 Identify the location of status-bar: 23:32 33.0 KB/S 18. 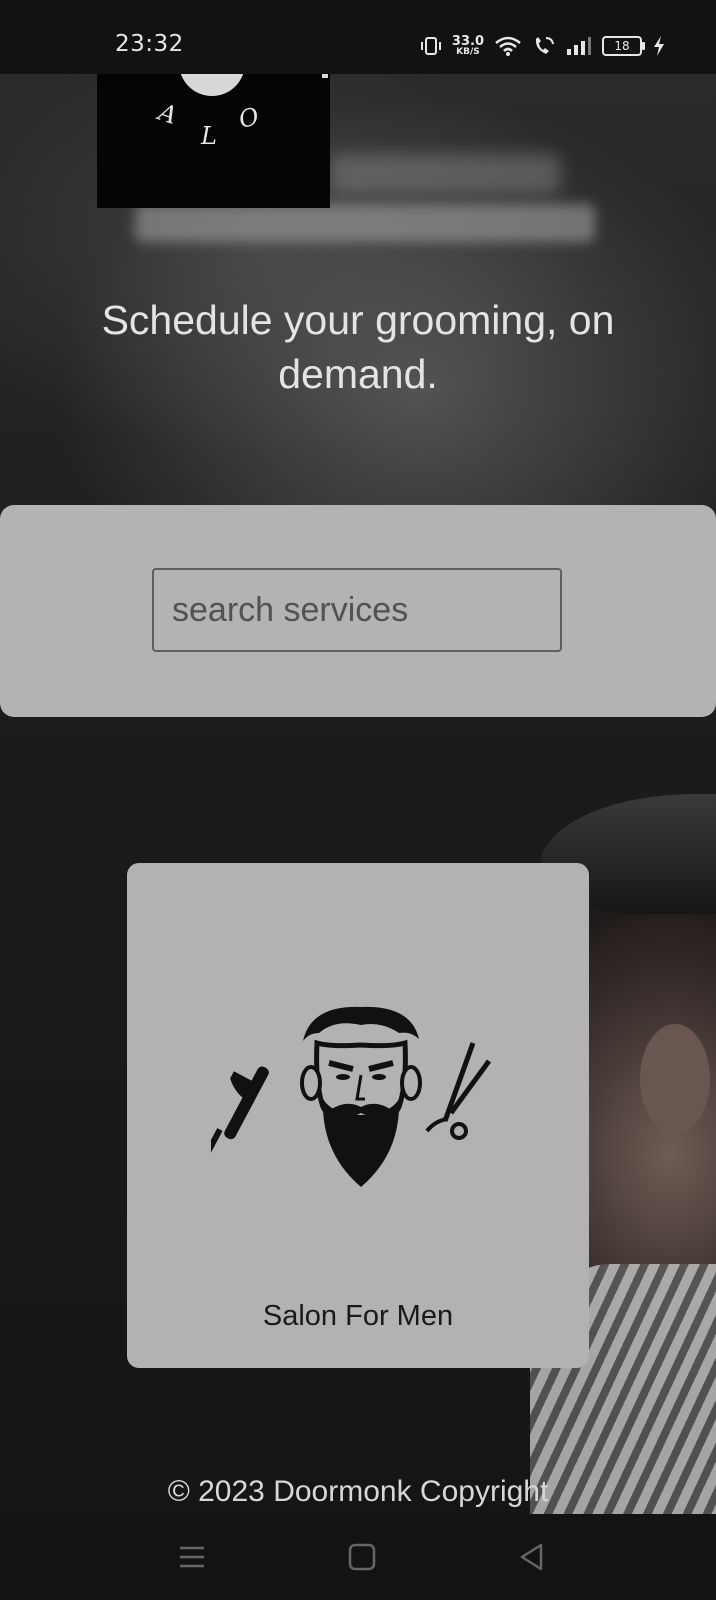
(358, 37).